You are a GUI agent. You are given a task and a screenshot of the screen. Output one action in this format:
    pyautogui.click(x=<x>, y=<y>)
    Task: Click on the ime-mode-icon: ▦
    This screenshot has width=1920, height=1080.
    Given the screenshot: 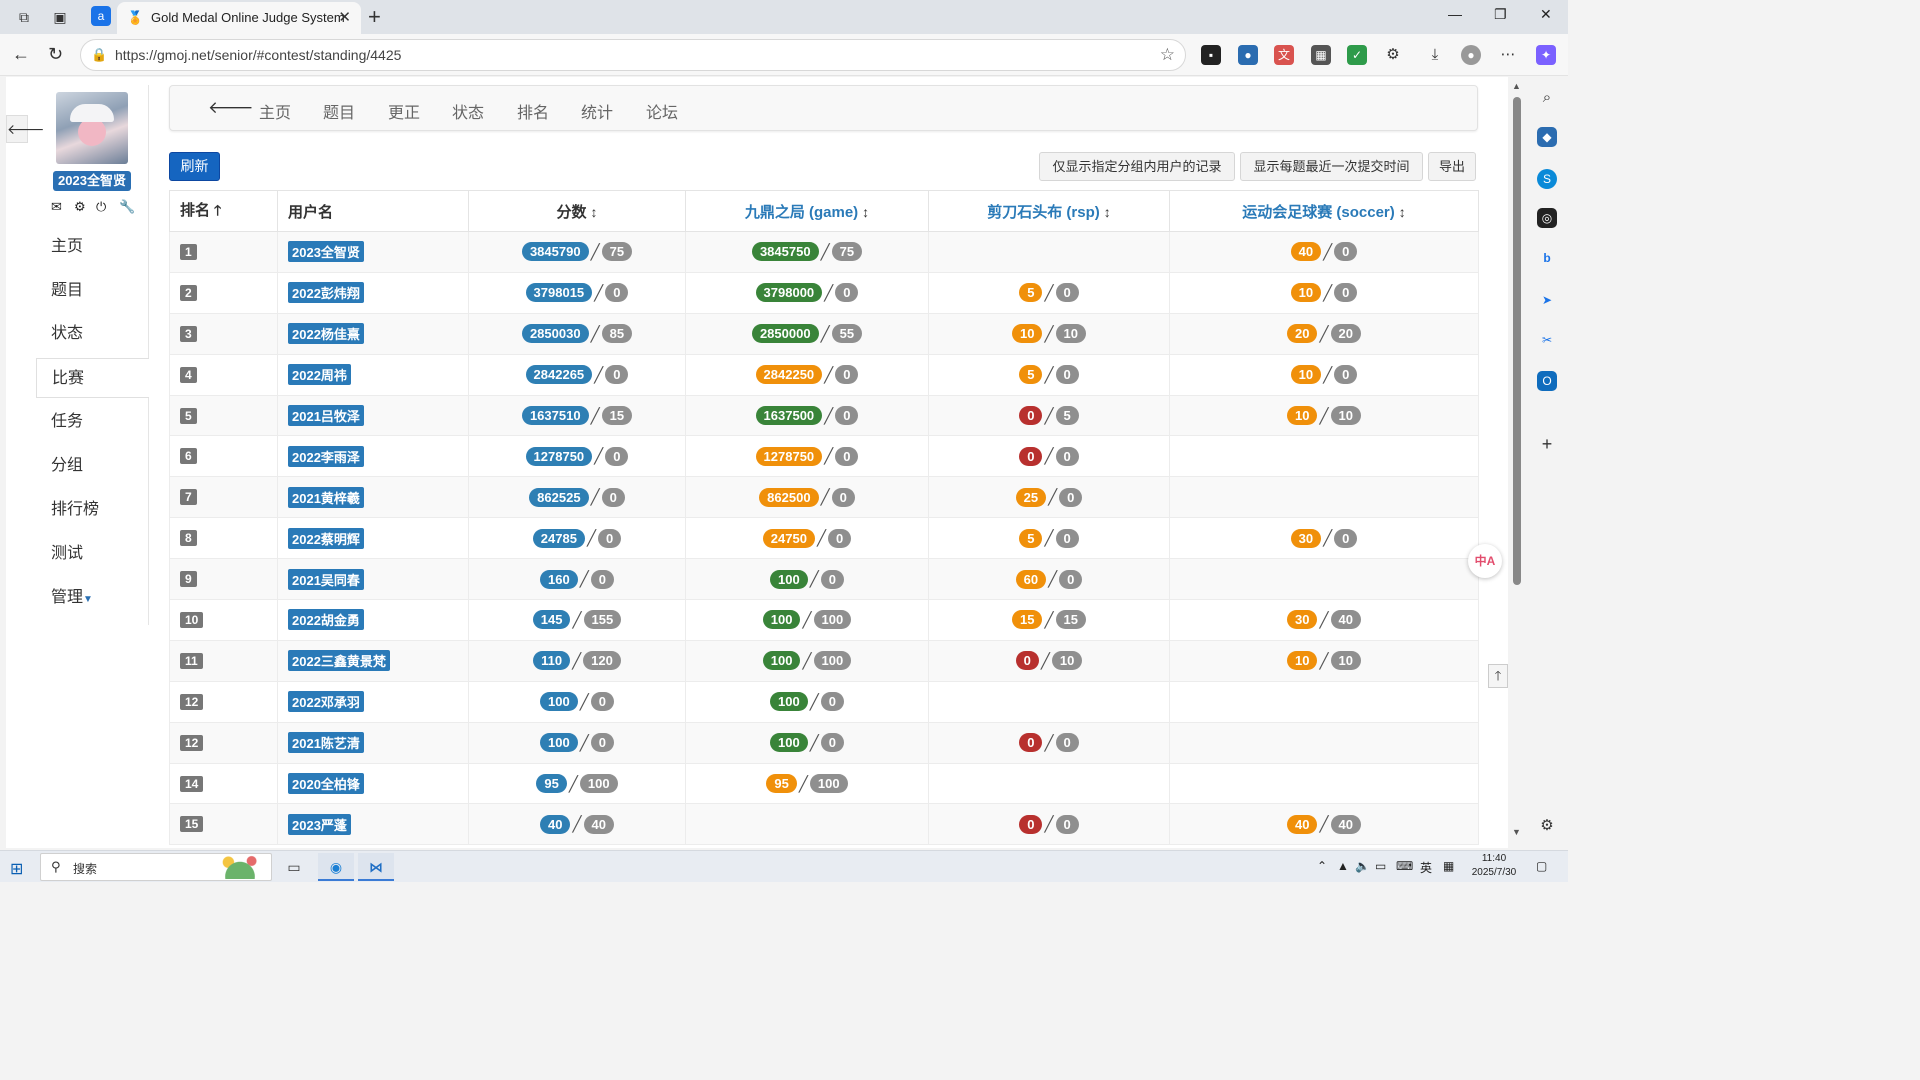 What is the action you would take?
    pyautogui.click(x=1448, y=866)
    